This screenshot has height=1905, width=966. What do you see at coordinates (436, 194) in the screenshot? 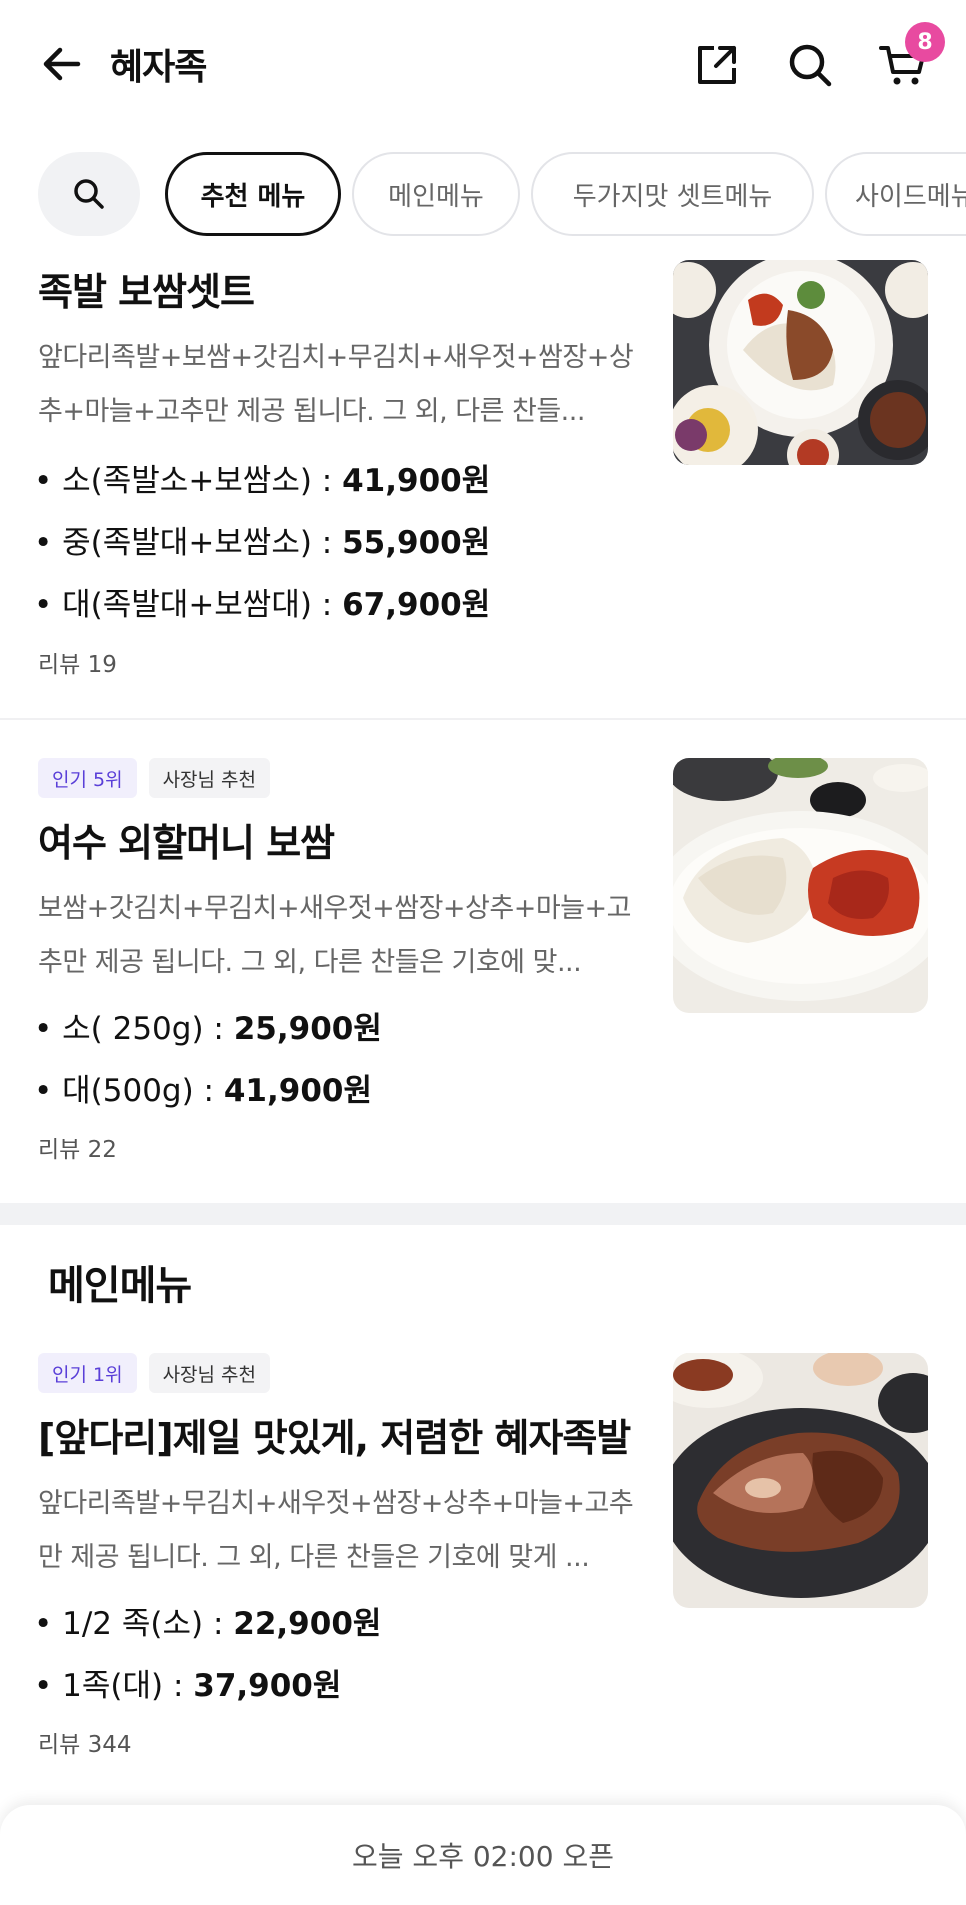
I see `tab-main-menu: 메인메뉴` at bounding box center [436, 194].